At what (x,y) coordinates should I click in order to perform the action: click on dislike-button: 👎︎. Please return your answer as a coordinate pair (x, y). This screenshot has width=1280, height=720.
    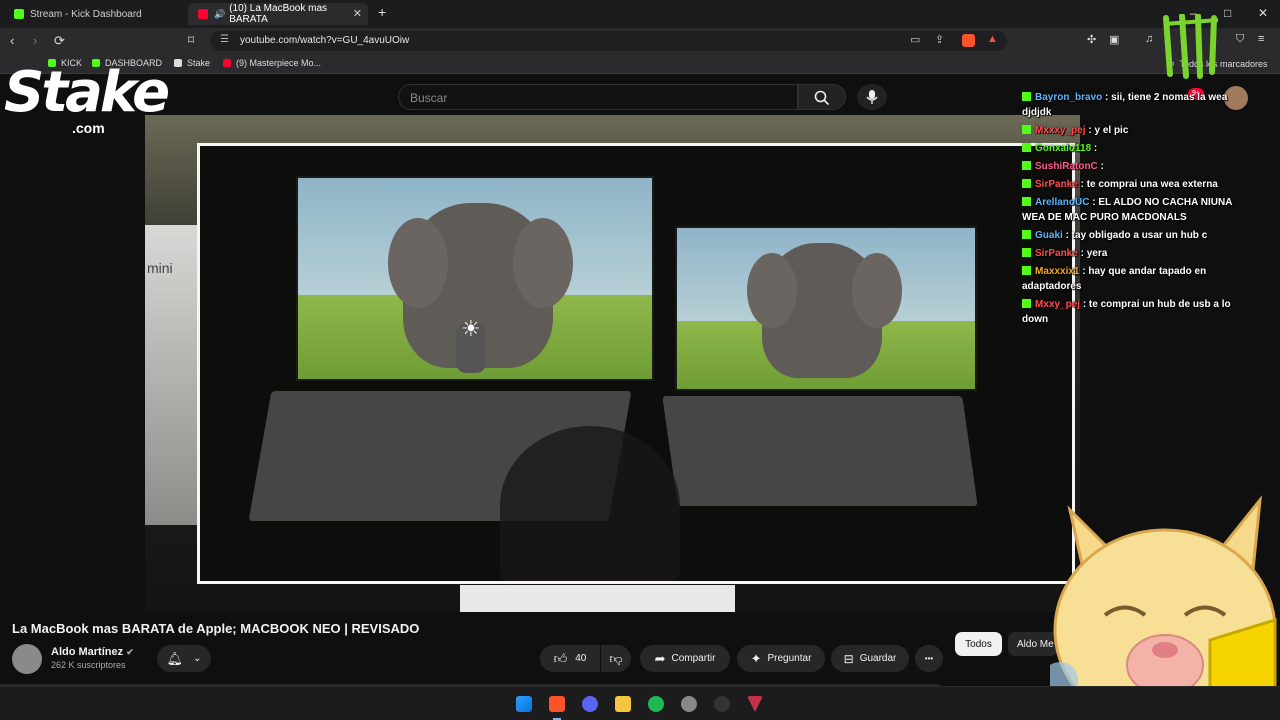
    Looking at the image, I should click on (616, 658).